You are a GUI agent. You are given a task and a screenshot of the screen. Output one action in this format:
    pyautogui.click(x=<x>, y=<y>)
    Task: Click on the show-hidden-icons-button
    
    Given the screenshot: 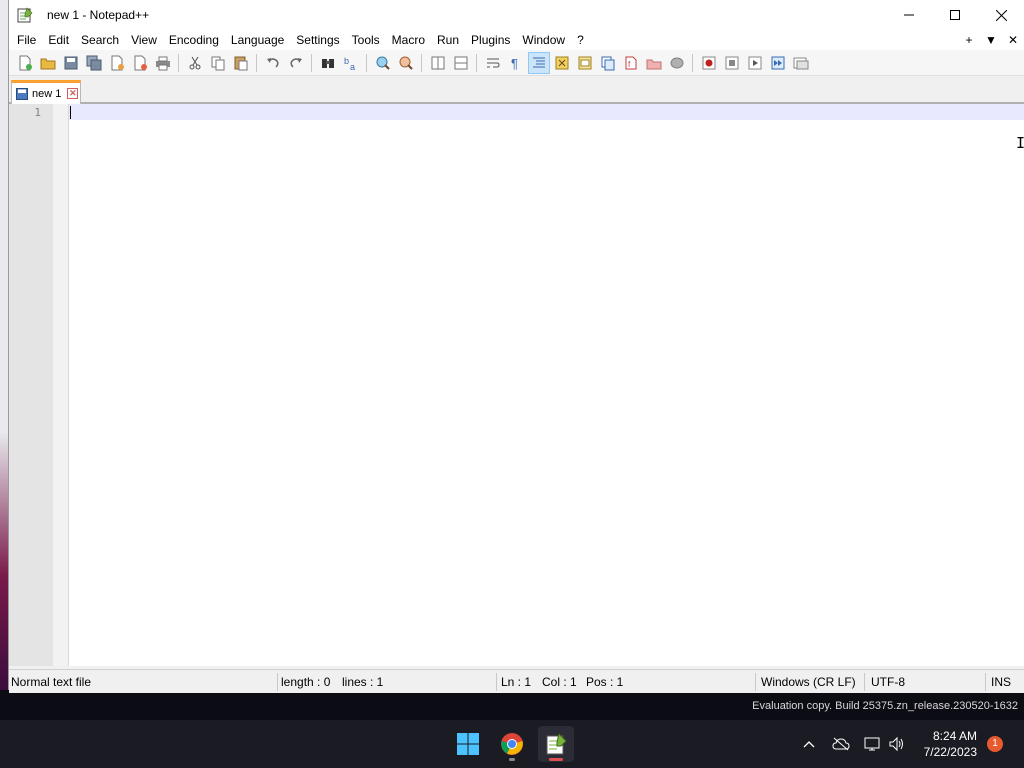 What is the action you would take?
    pyautogui.click(x=809, y=744)
    